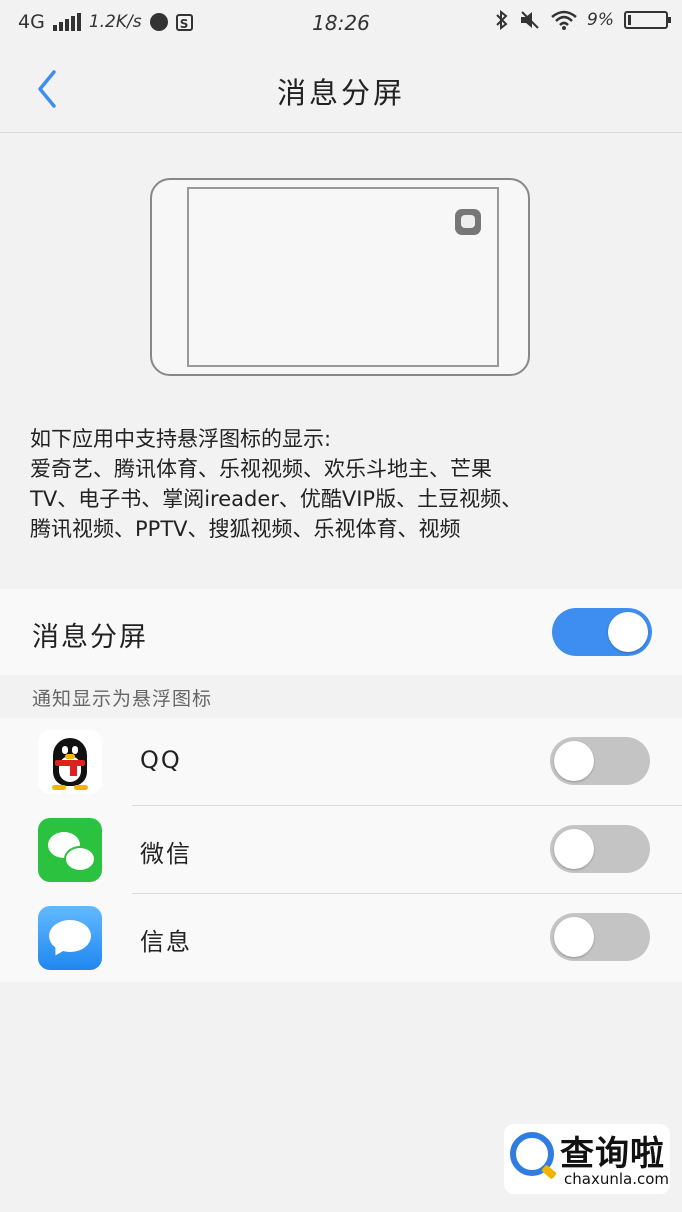 Image resolution: width=682 pixels, height=1212 pixels. Describe the element at coordinates (468, 222) in the screenshot. I see `floating-message-icon` at that location.